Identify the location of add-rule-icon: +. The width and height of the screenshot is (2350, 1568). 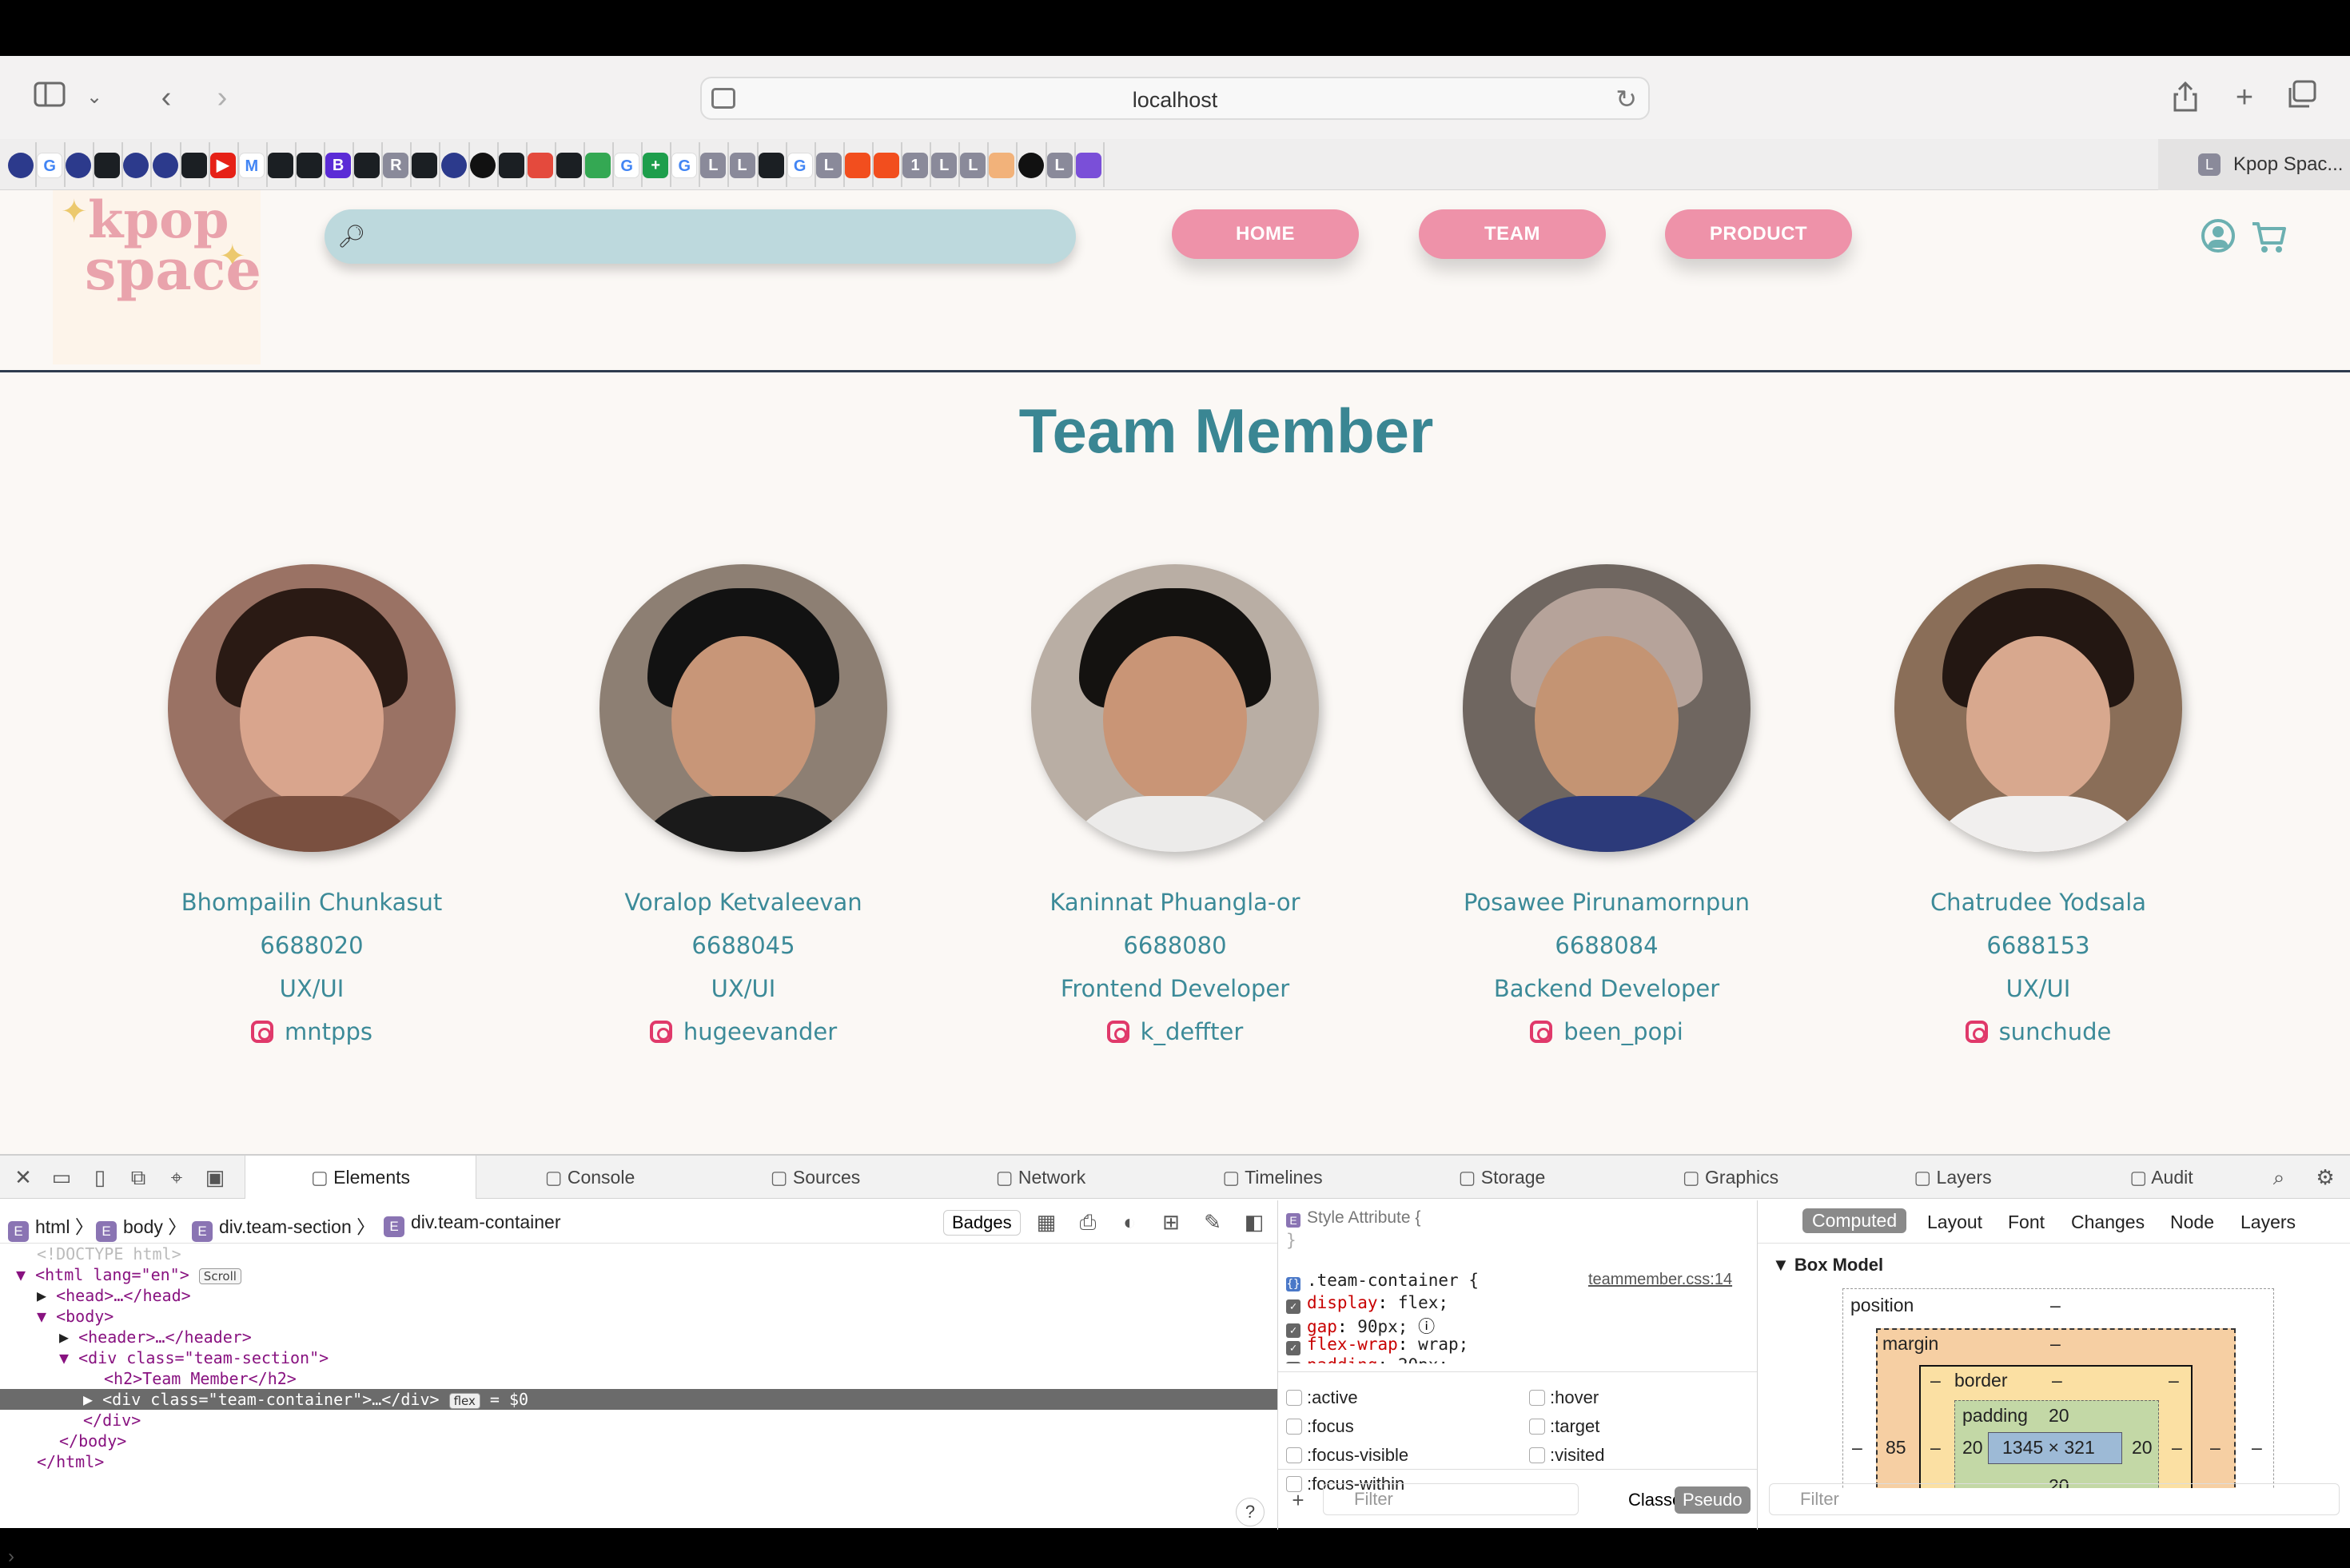
(1298, 1500).